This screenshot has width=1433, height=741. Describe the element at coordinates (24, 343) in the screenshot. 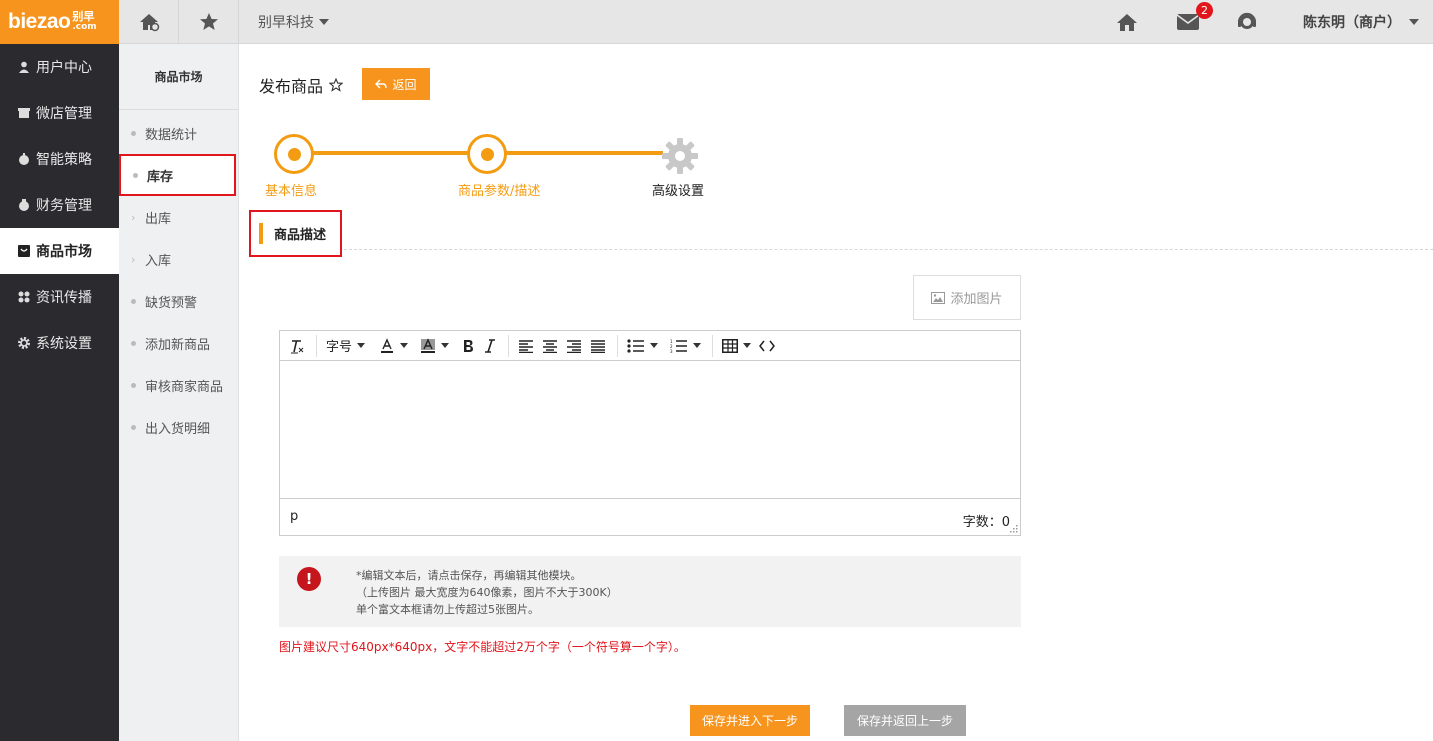

I see `gear-icon` at that location.